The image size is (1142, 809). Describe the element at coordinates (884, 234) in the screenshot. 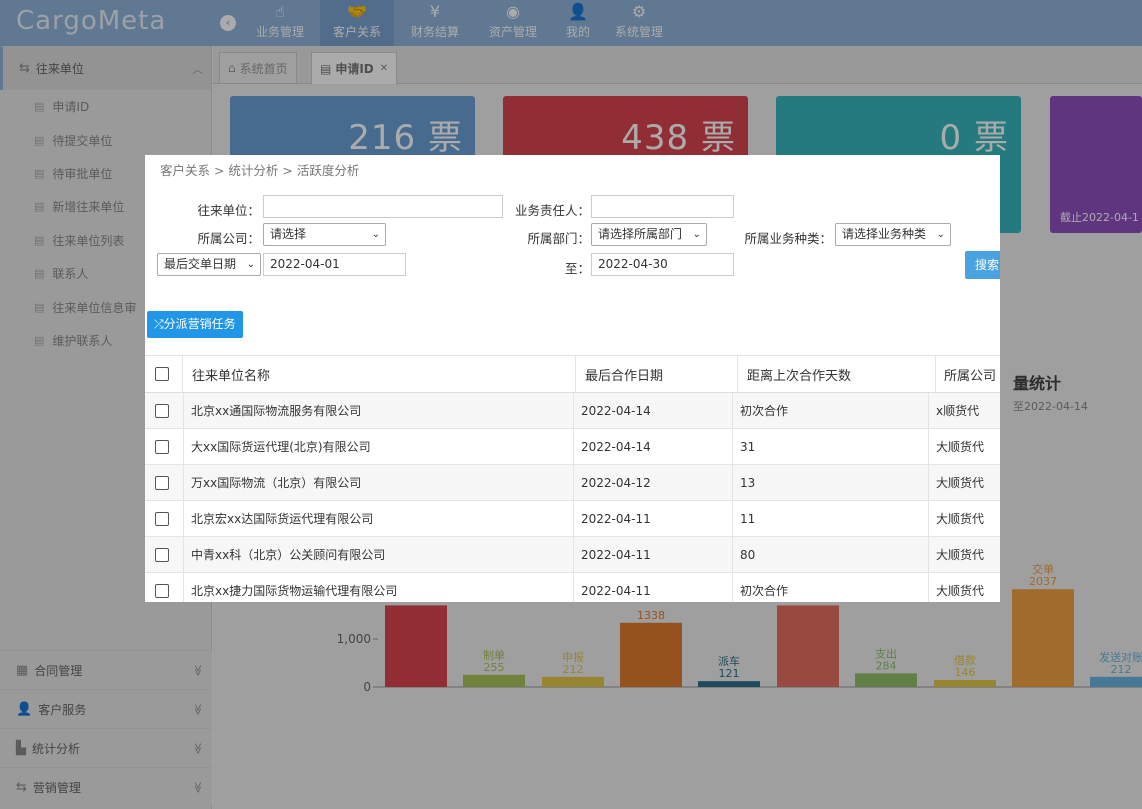

I see `biz-select-value: 请选择业务种类` at that location.